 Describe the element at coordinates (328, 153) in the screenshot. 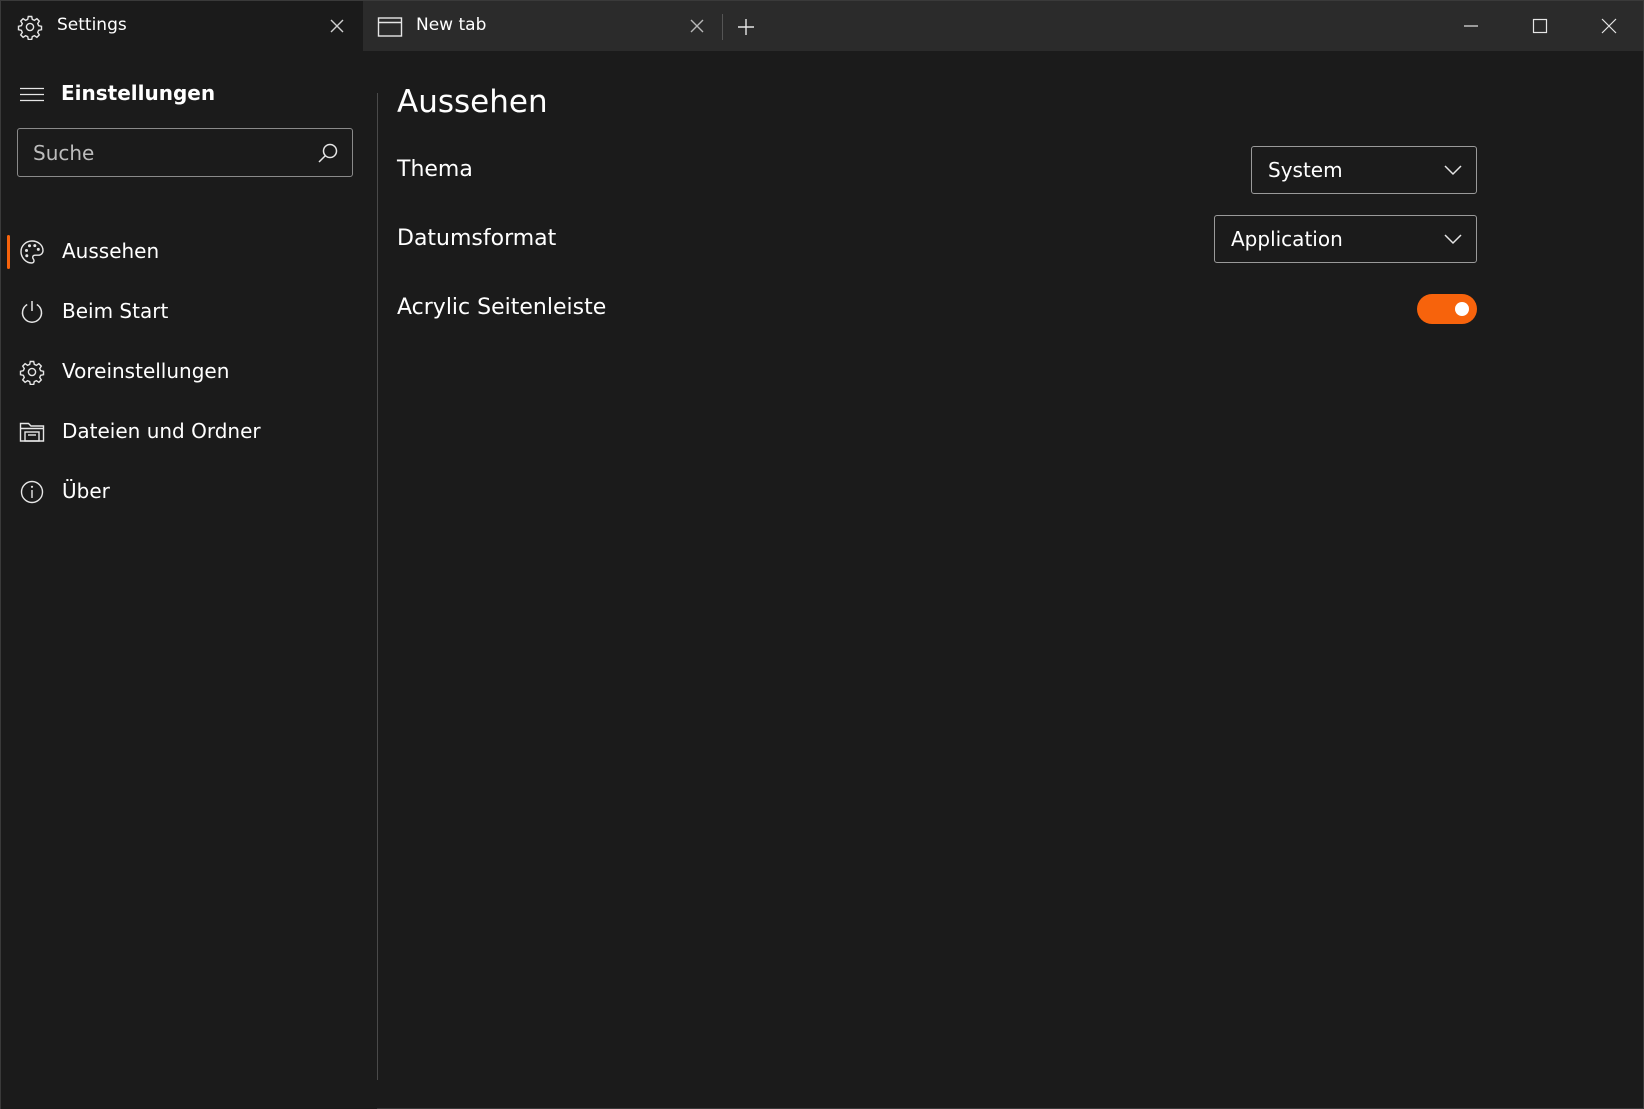

I see `search-icon` at that location.